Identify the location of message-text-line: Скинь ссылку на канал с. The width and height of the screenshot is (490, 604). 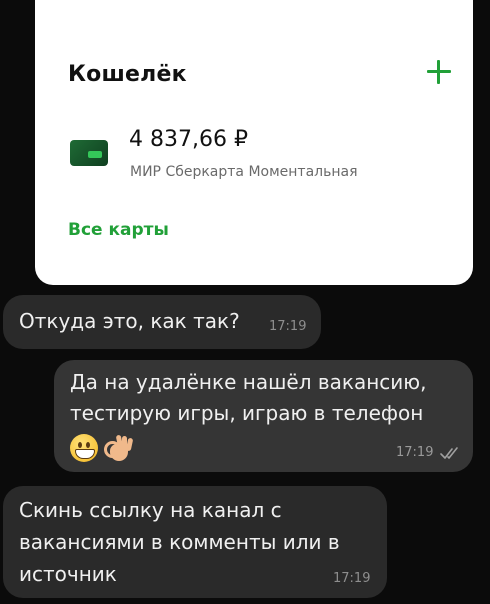
(150, 510).